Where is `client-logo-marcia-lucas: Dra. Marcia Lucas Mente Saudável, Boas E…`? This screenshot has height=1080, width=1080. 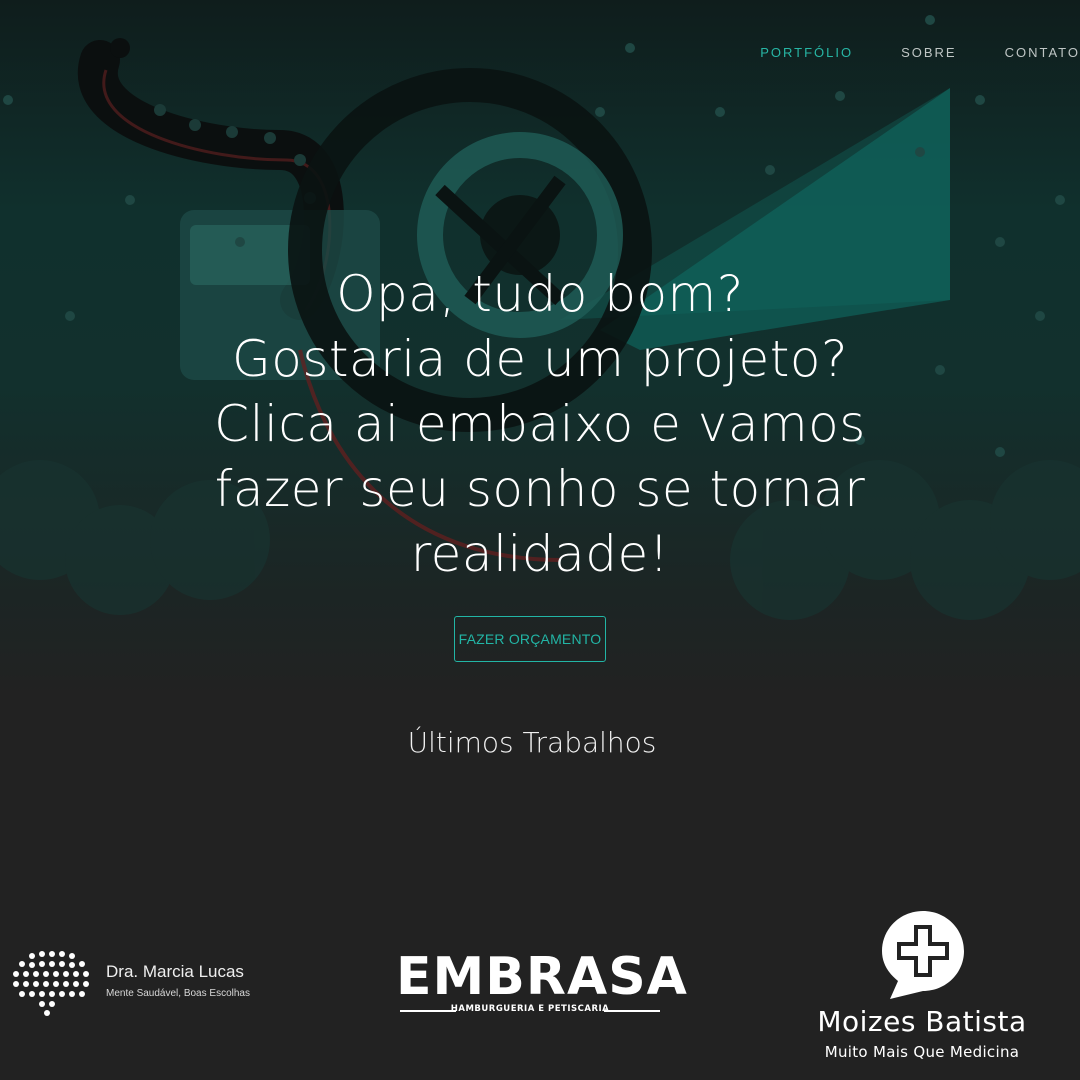 client-logo-marcia-lucas: Dra. Marcia Lucas Mente Saudável, Boas E… is located at coordinates (145, 983).